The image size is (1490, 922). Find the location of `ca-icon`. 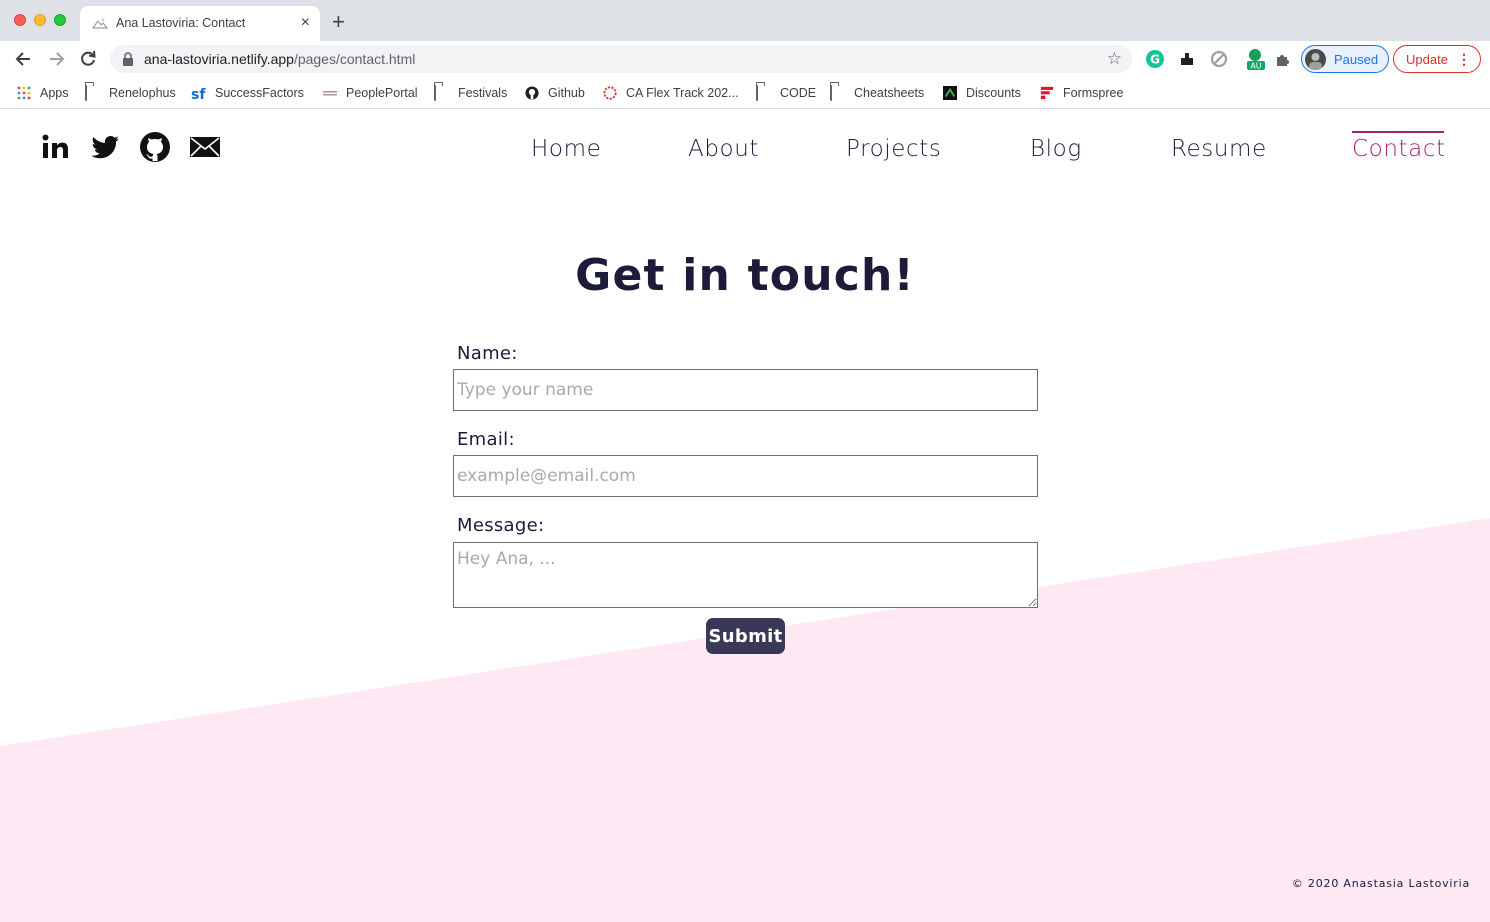

ca-icon is located at coordinates (610, 93).